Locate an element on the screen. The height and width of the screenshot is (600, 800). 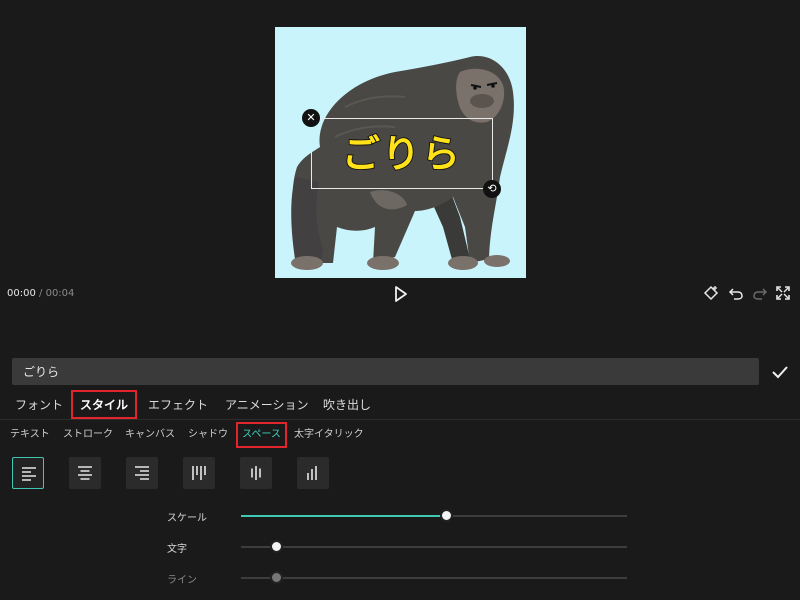
subtab-space: スペース is located at coordinates (261, 435).